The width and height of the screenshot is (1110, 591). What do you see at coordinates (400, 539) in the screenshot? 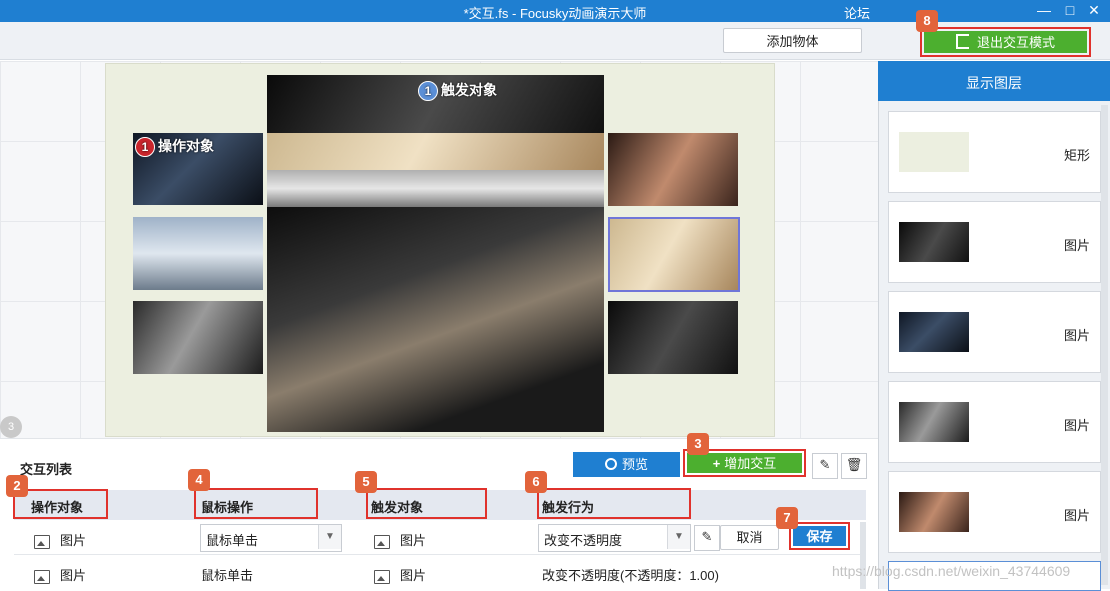
I see `row-trigger-object: 图片` at bounding box center [400, 539].